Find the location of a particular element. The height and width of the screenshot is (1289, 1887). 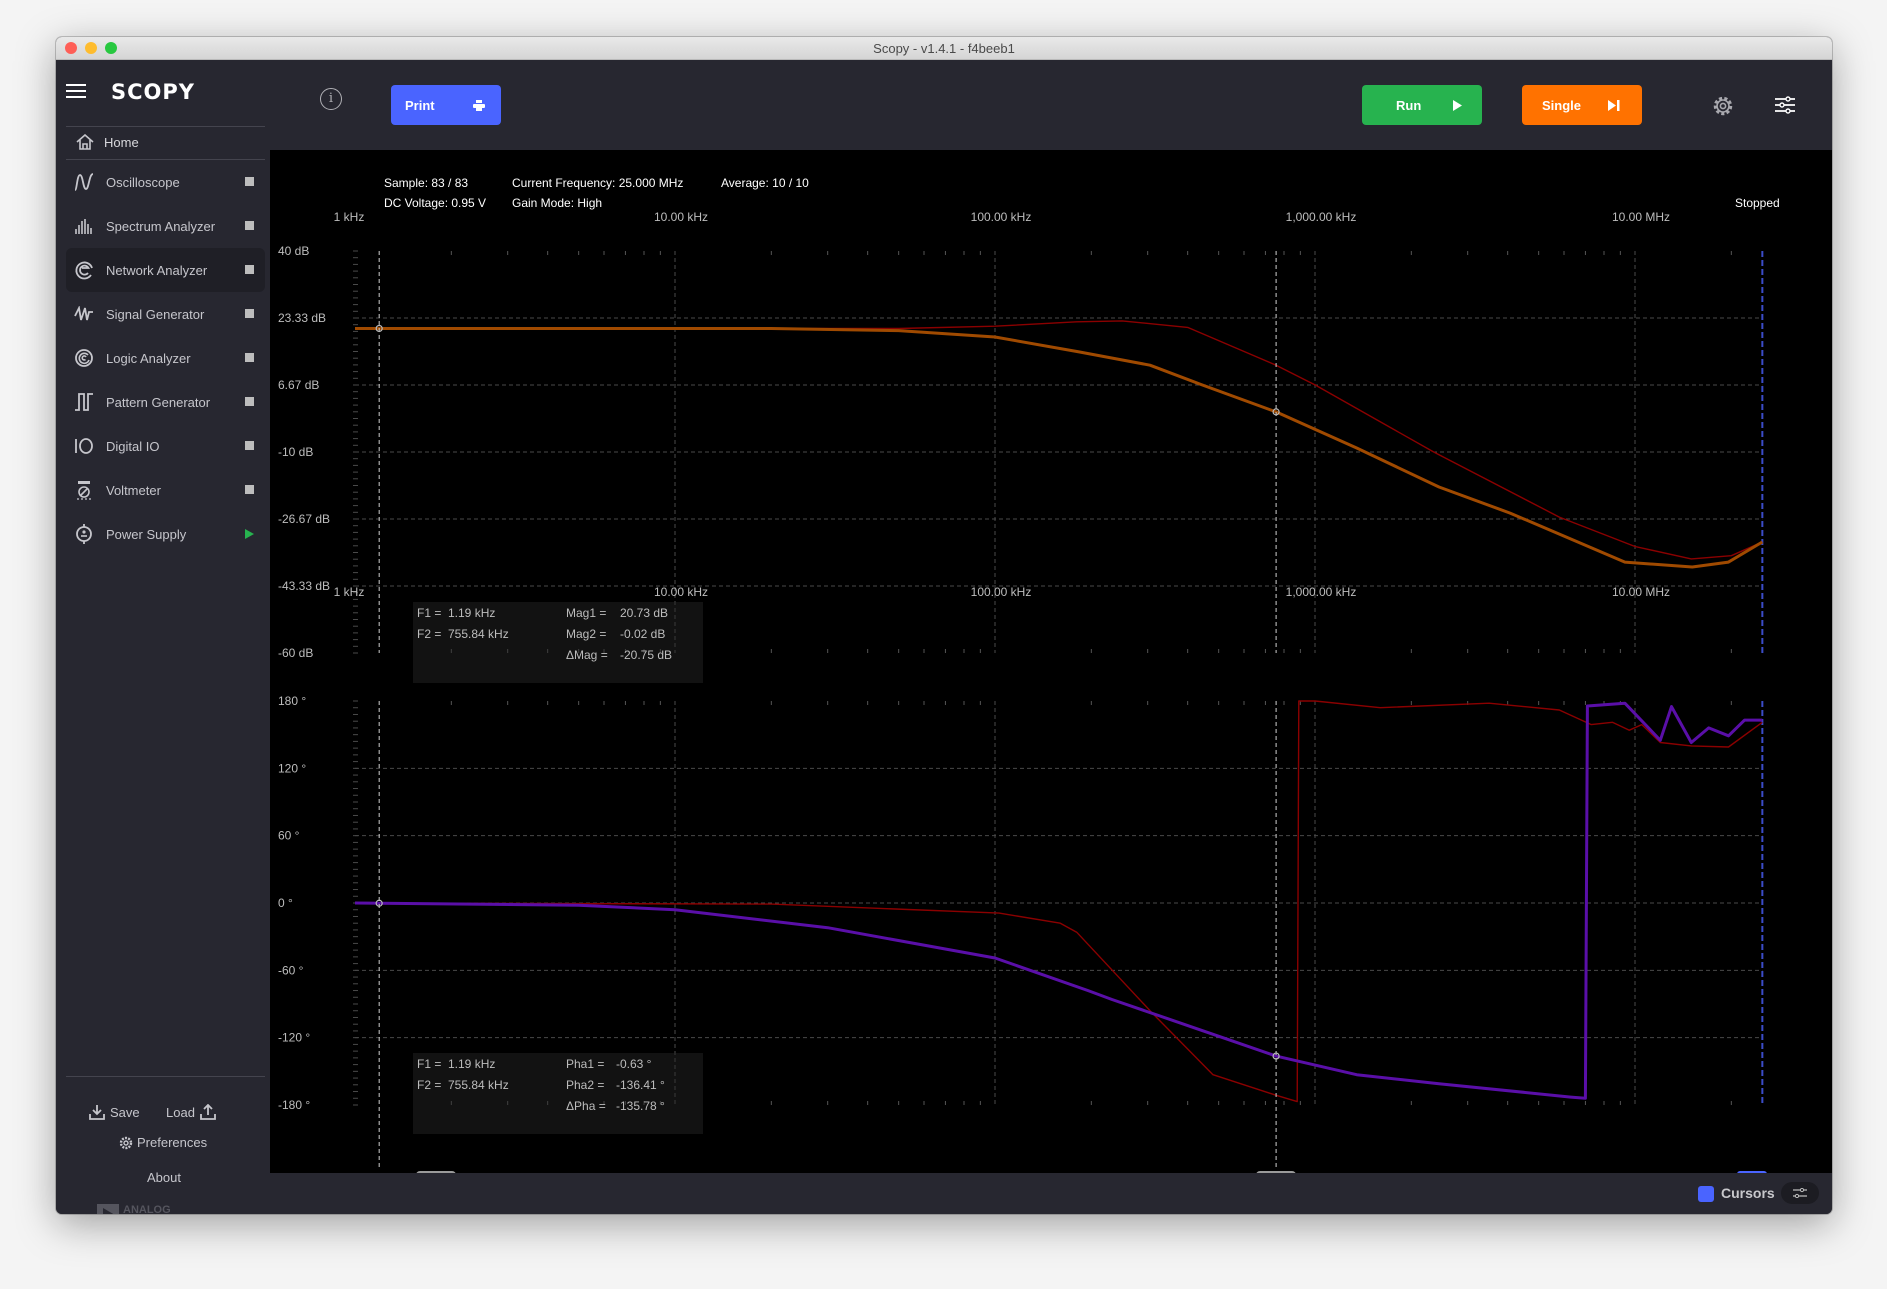

f1-label: F1 = is located at coordinates (429, 613).